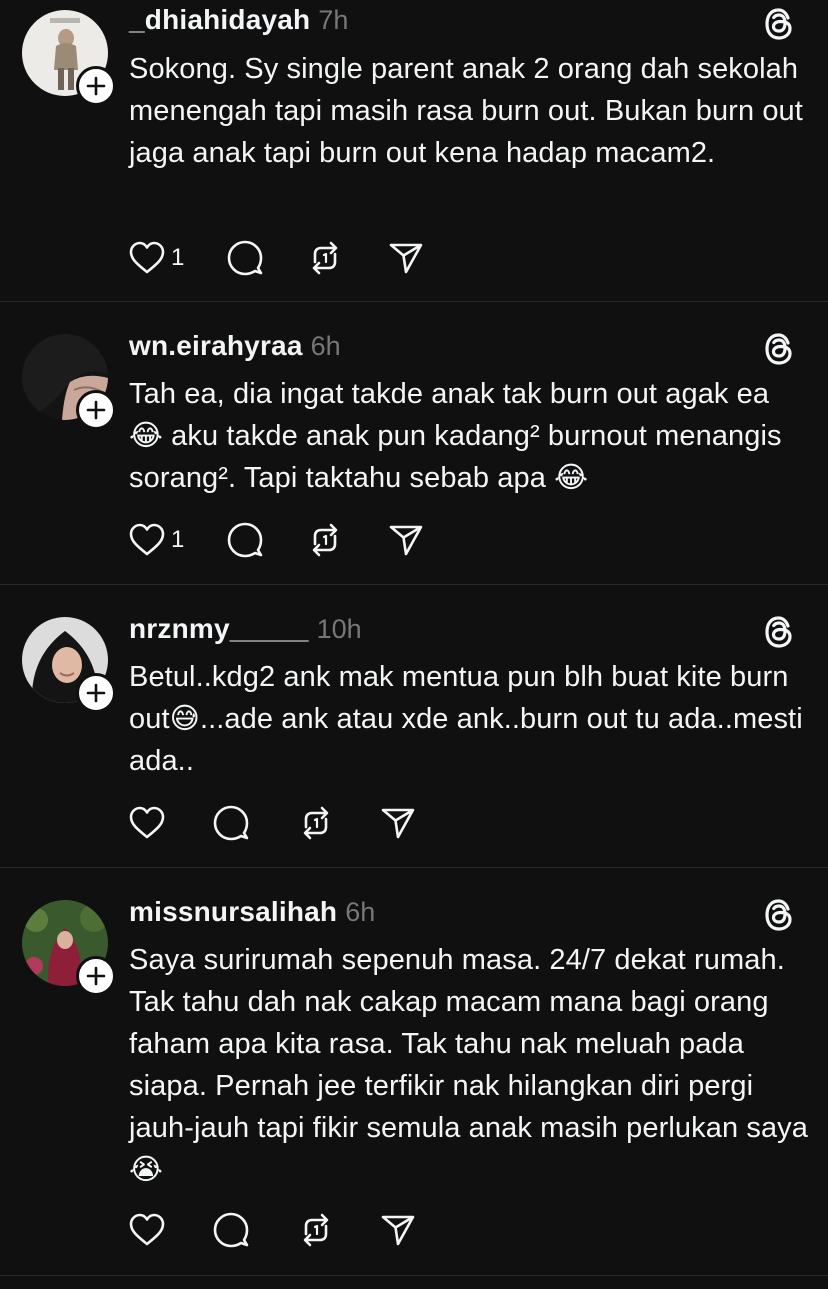  I want to click on post-header: wn.eirahyraa 6h, so click(235, 348).